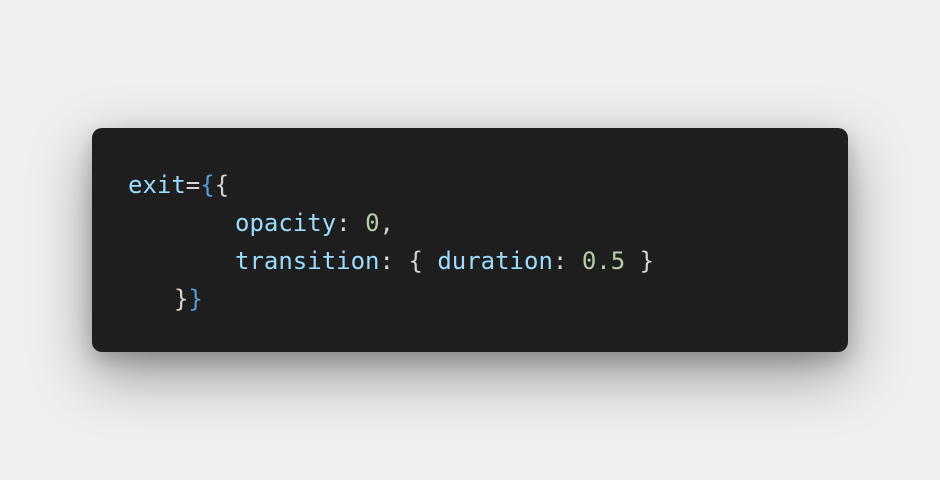 Image resolution: width=940 pixels, height=480 pixels. I want to click on transition-key: transition, so click(307, 261).